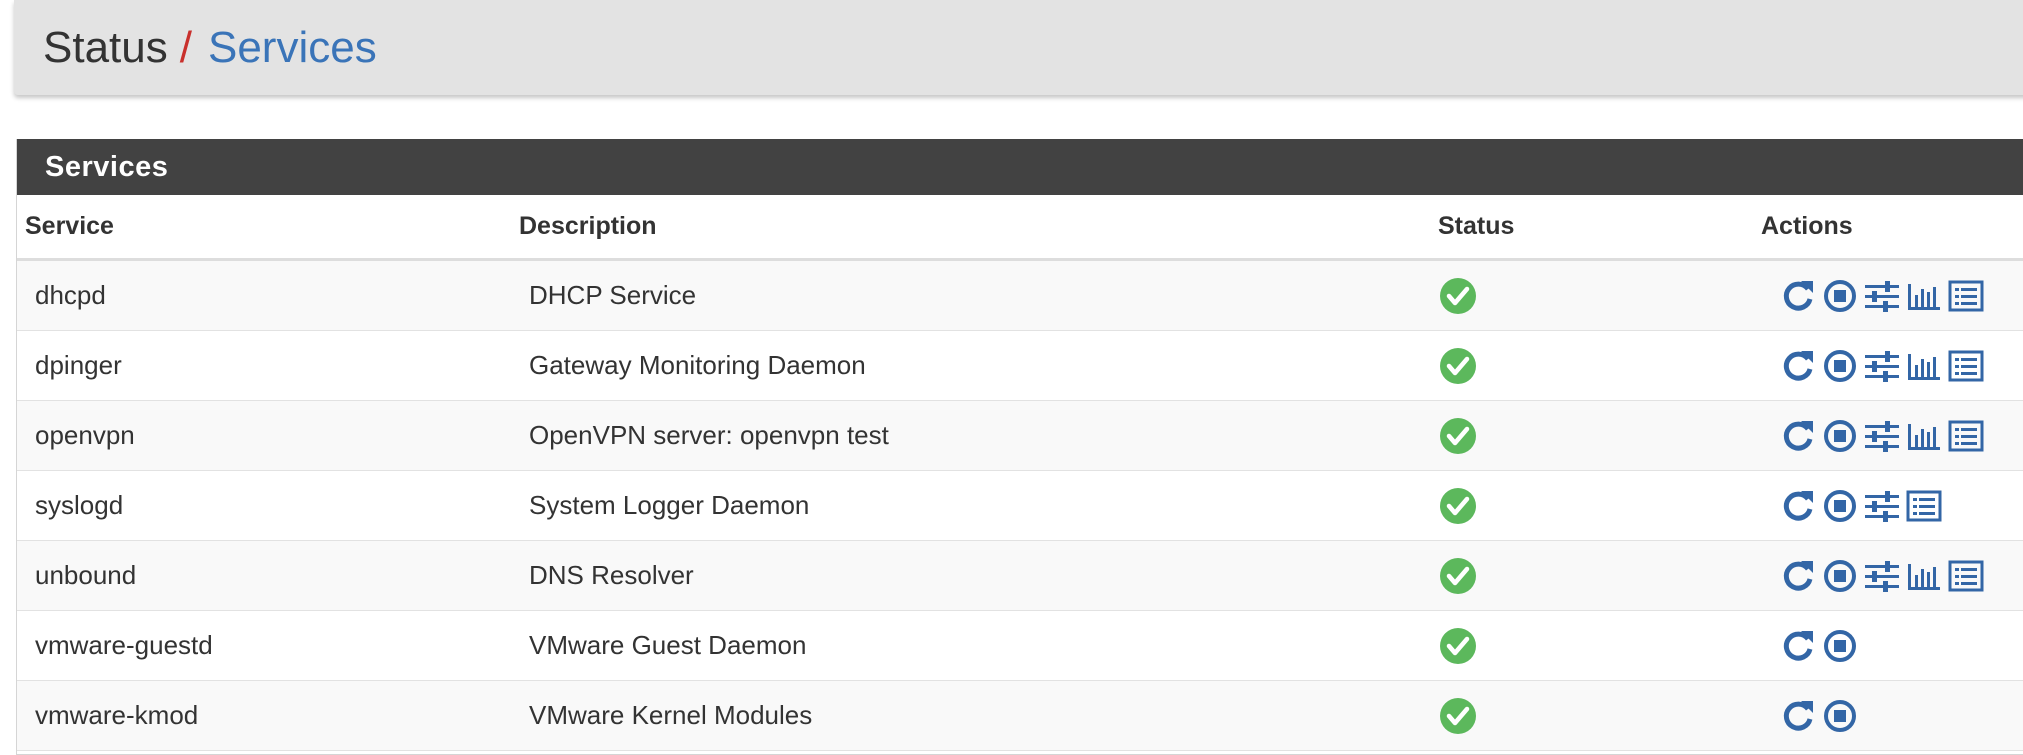 This screenshot has width=2023, height=755. I want to click on table-row: dhcpd DHCP Service, so click(1020, 295).